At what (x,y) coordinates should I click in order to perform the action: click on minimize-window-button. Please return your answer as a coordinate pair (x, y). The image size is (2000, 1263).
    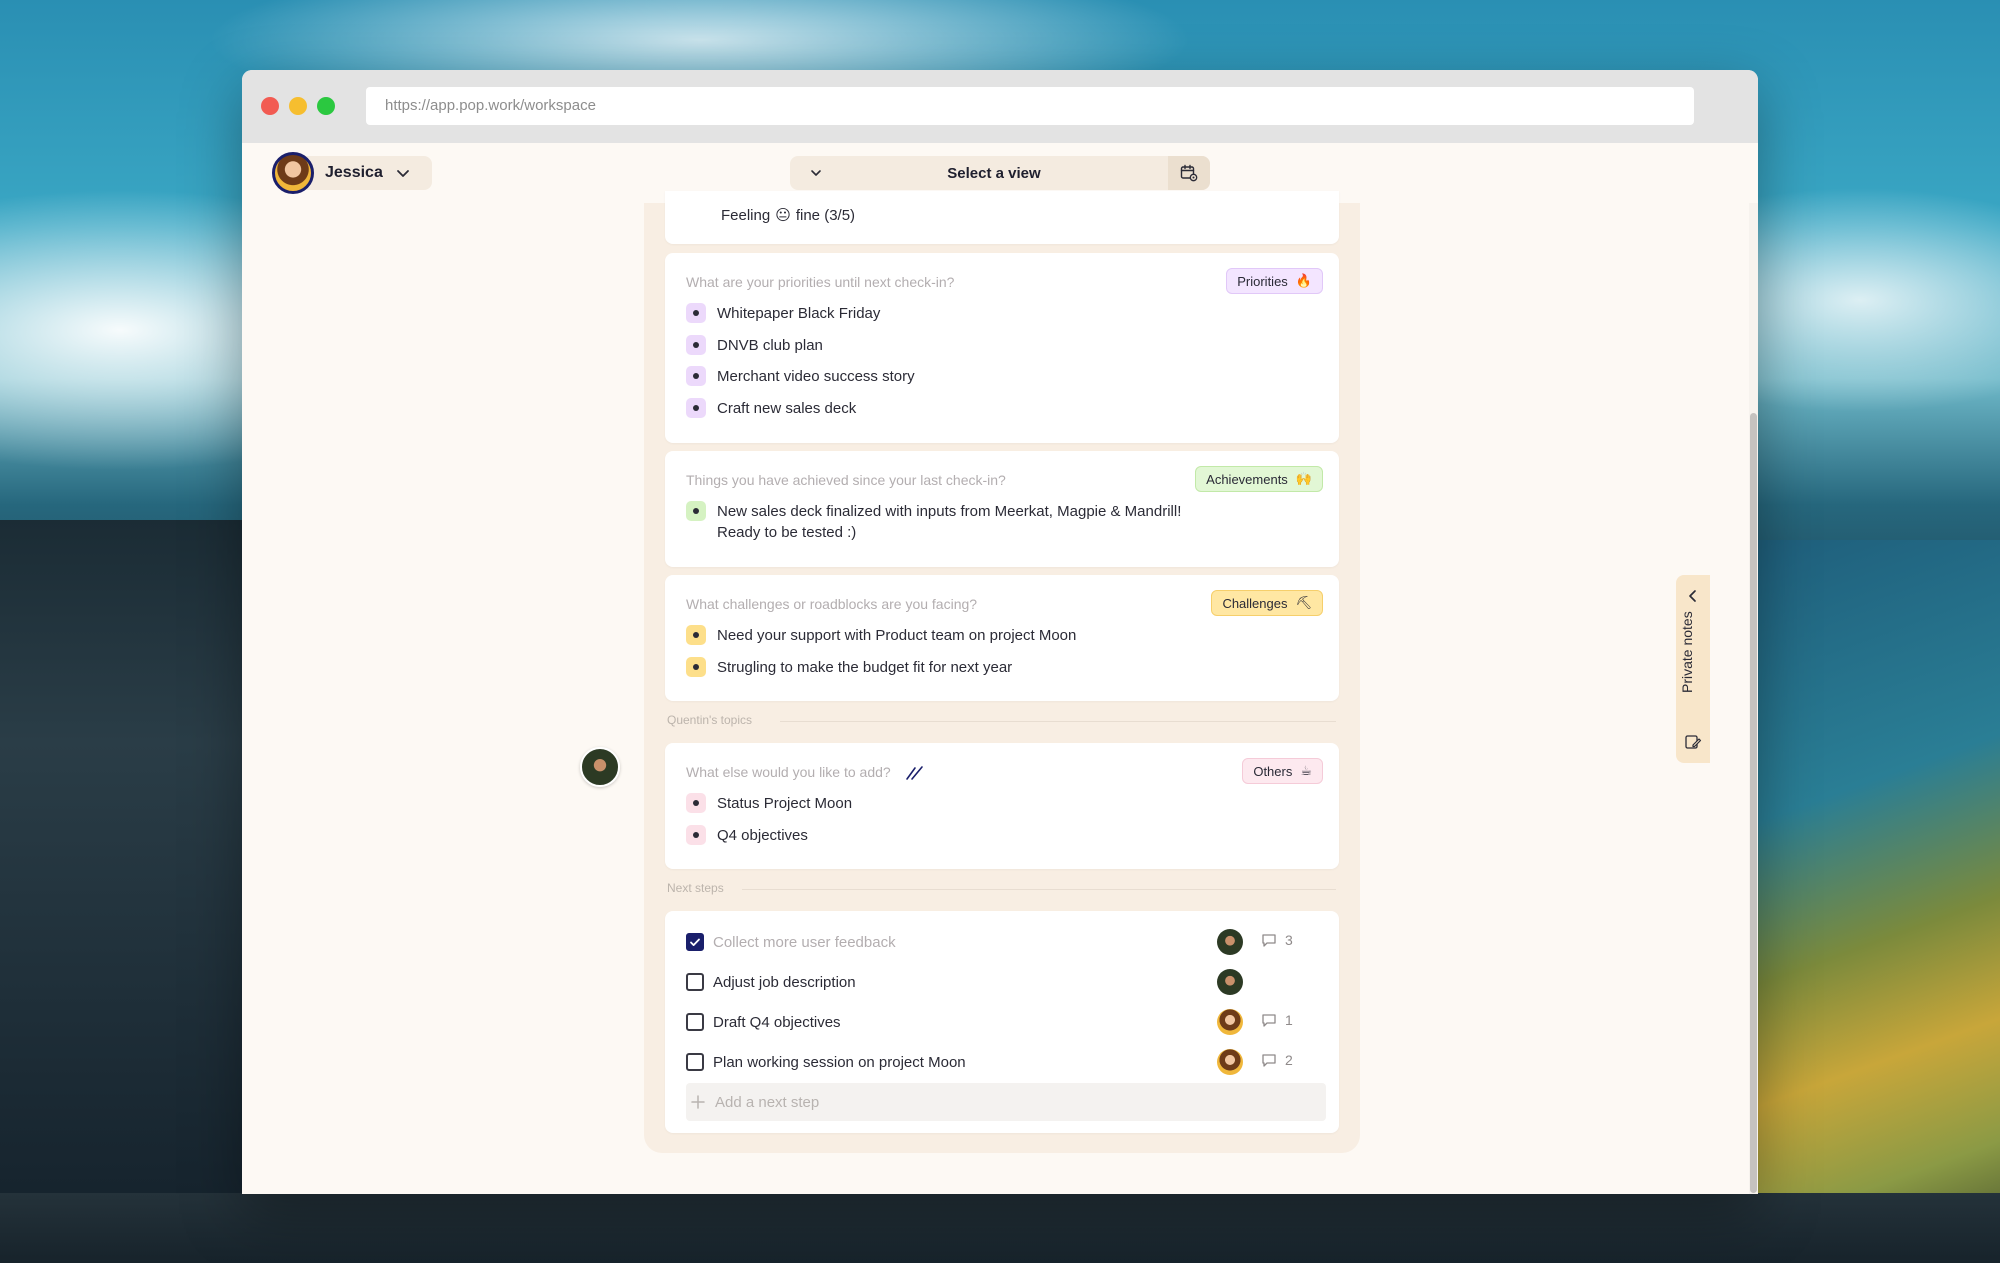
    Looking at the image, I should click on (298, 106).